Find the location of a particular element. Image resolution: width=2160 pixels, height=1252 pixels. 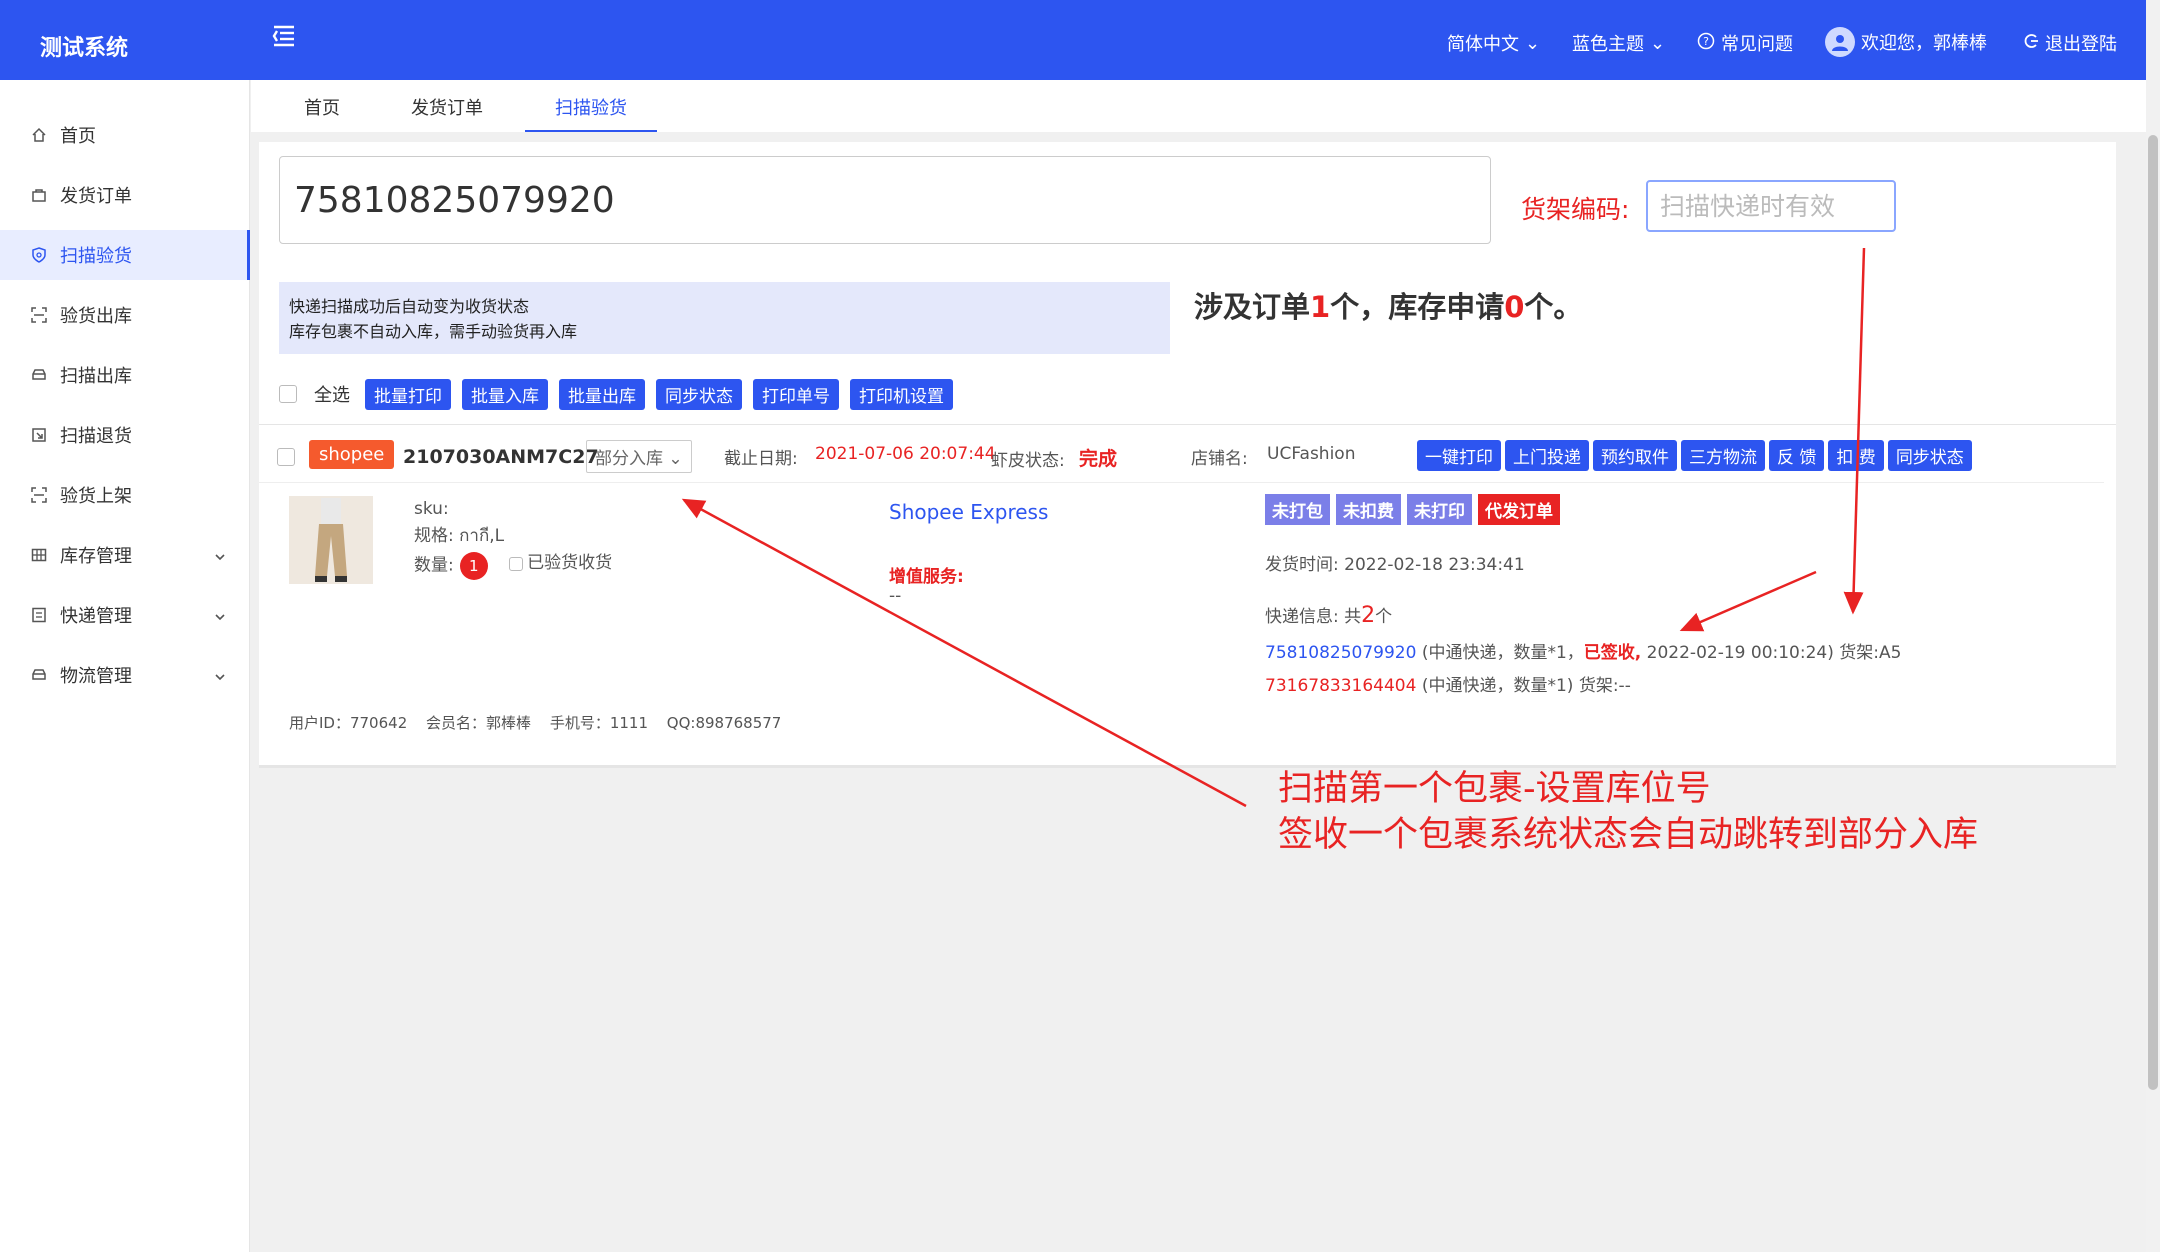

status-badge: 代发订单 is located at coordinates (1519, 509).